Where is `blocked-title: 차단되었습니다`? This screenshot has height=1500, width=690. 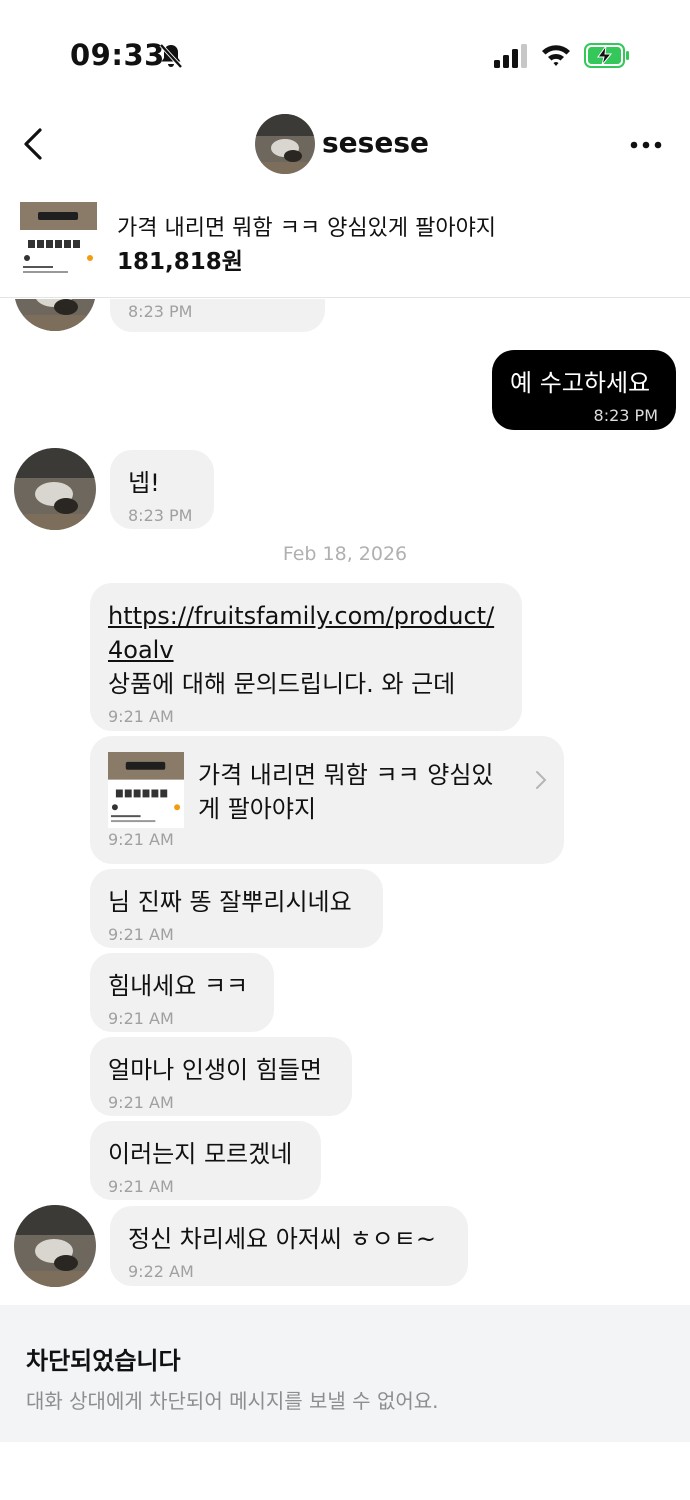 blocked-title: 차단되었습니다 is located at coordinates (103, 1361).